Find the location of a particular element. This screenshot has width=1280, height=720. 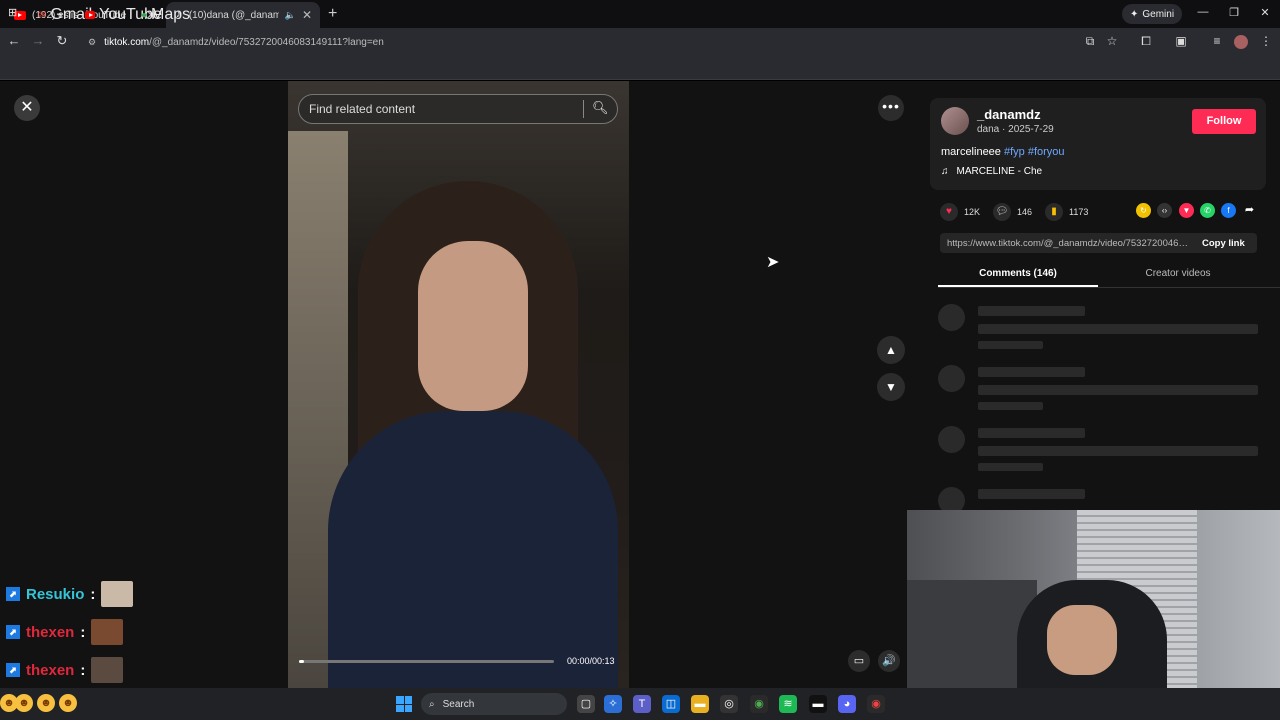

restore-button: ❐ is located at coordinates (1234, 12).